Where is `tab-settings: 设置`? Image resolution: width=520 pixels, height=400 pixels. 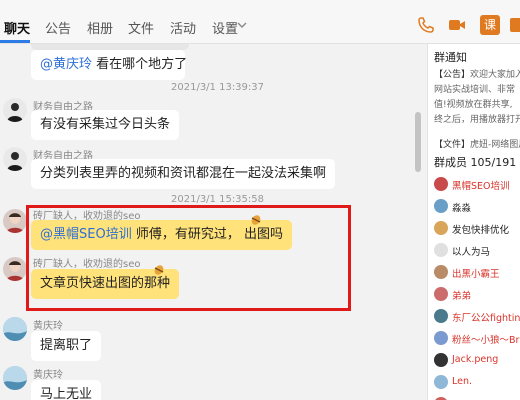
tab-settings: 设置 is located at coordinates (225, 27).